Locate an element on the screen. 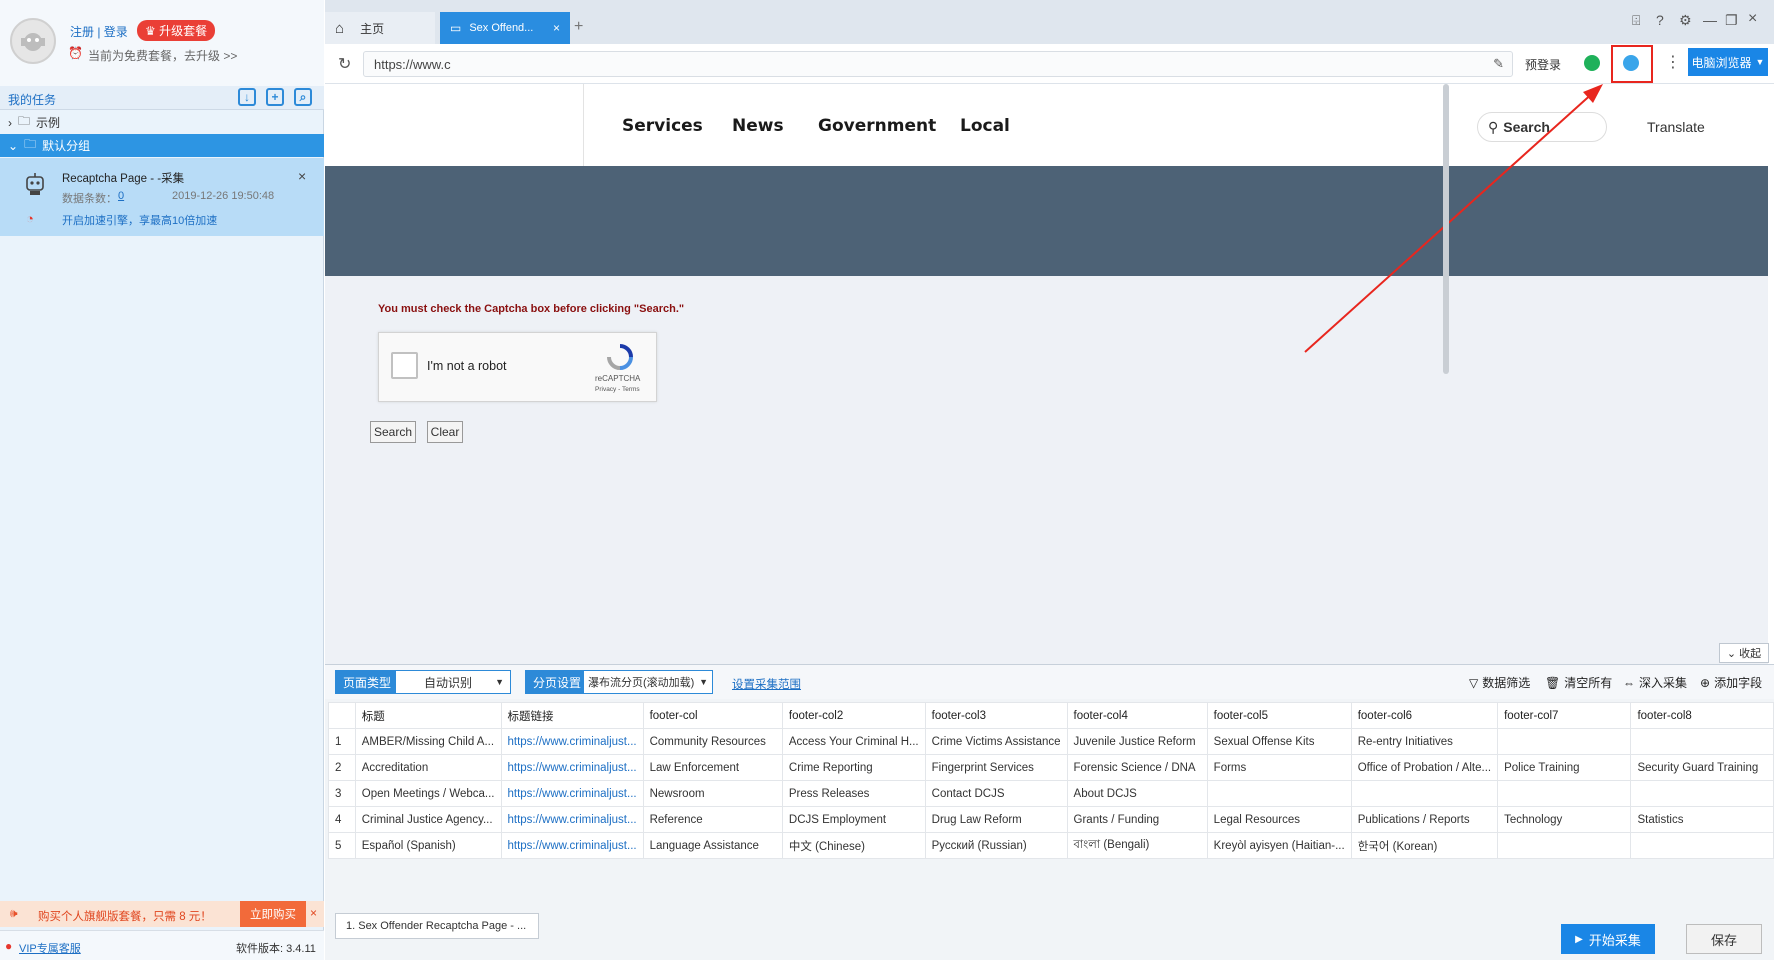 This screenshot has height=960, width=1774. table-cell: Publications / Reports is located at coordinates (1424, 819).